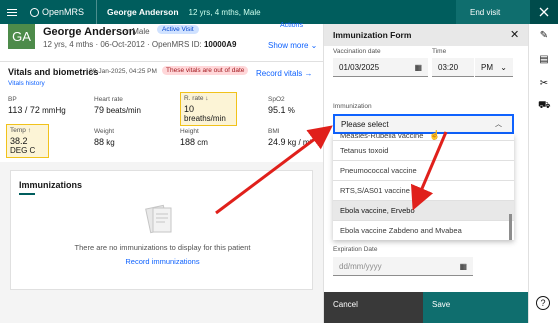  What do you see at coordinates (514, 34) in the screenshot?
I see `close-icon: ✕` at bounding box center [514, 34].